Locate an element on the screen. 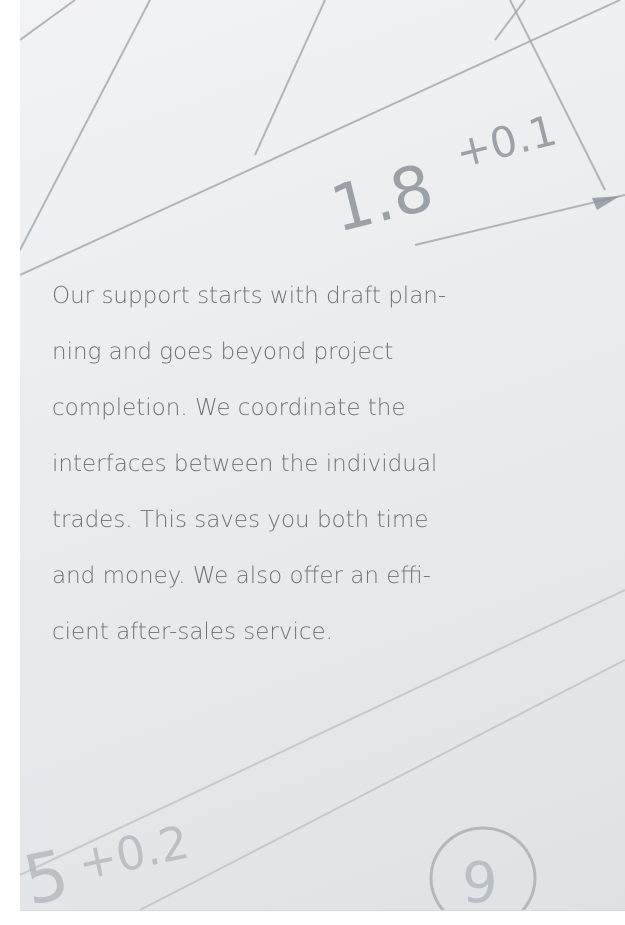 The width and height of the screenshot is (625, 925). dimension-arrow is located at coordinates (606, 203).